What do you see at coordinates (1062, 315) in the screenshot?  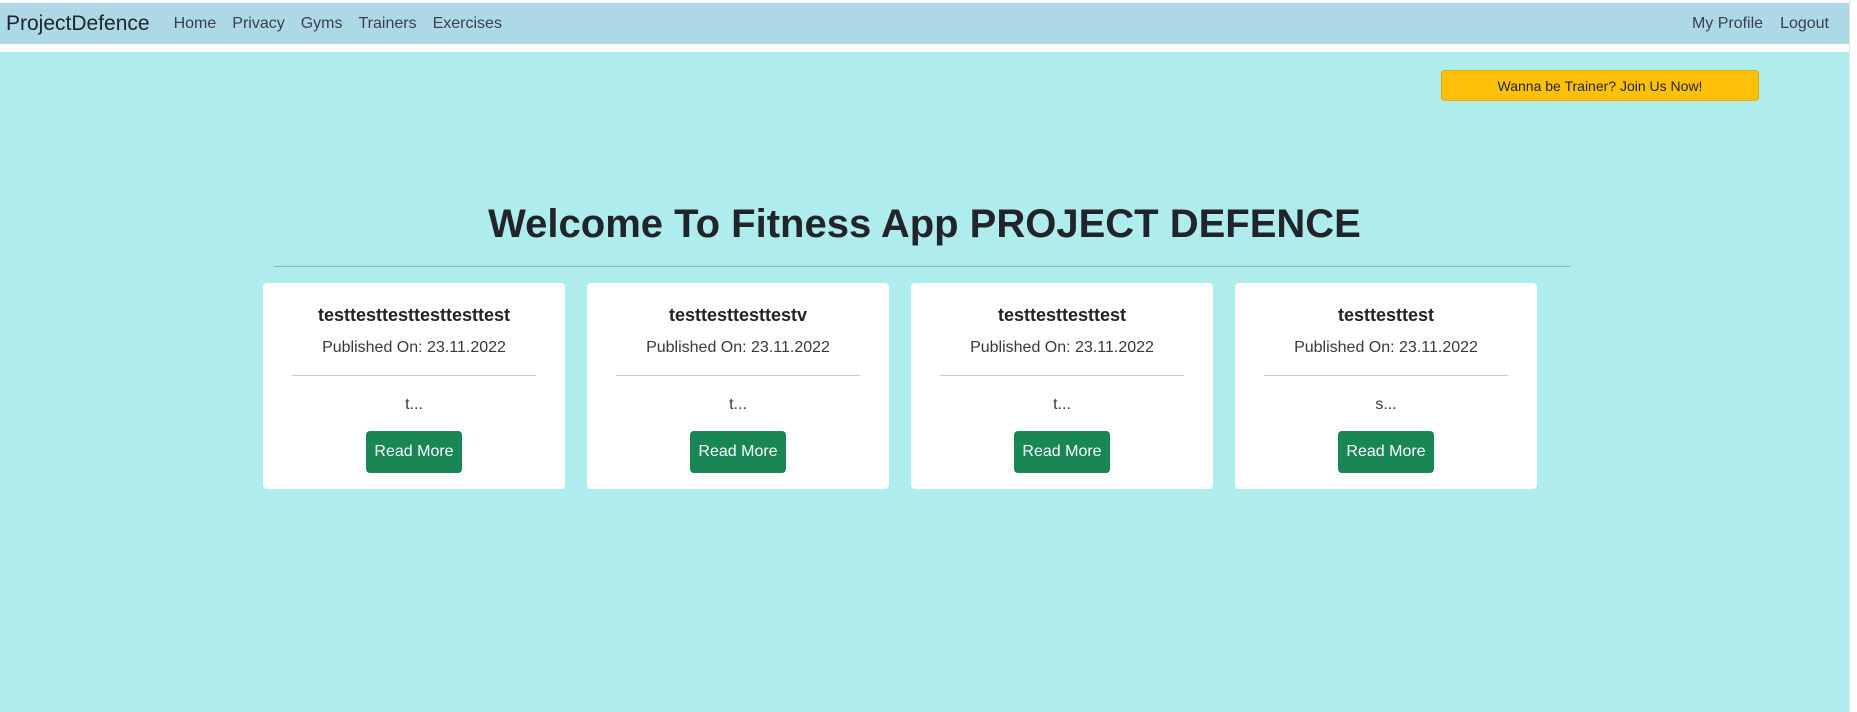 I see `card-title: testtesttesttest` at bounding box center [1062, 315].